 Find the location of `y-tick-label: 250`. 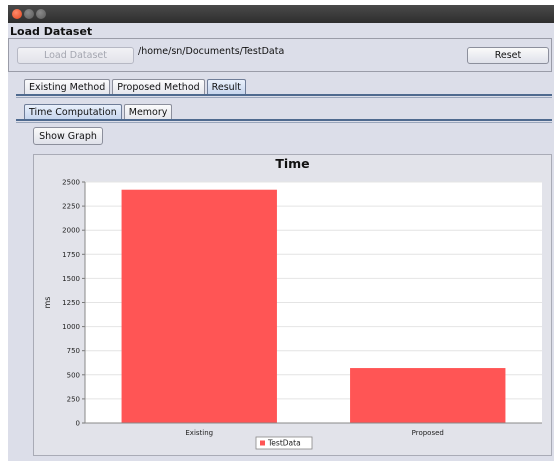

y-tick-label: 250 is located at coordinates (73, 399).